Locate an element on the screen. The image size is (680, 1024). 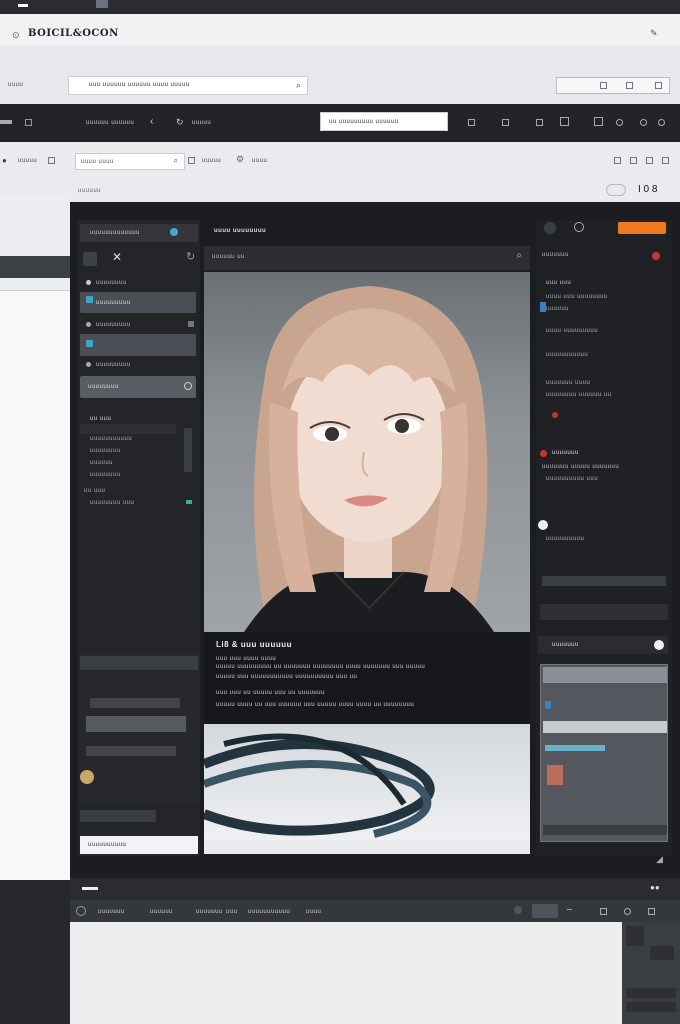
subitem: uuuuuu is located at coordinates (101, 463).